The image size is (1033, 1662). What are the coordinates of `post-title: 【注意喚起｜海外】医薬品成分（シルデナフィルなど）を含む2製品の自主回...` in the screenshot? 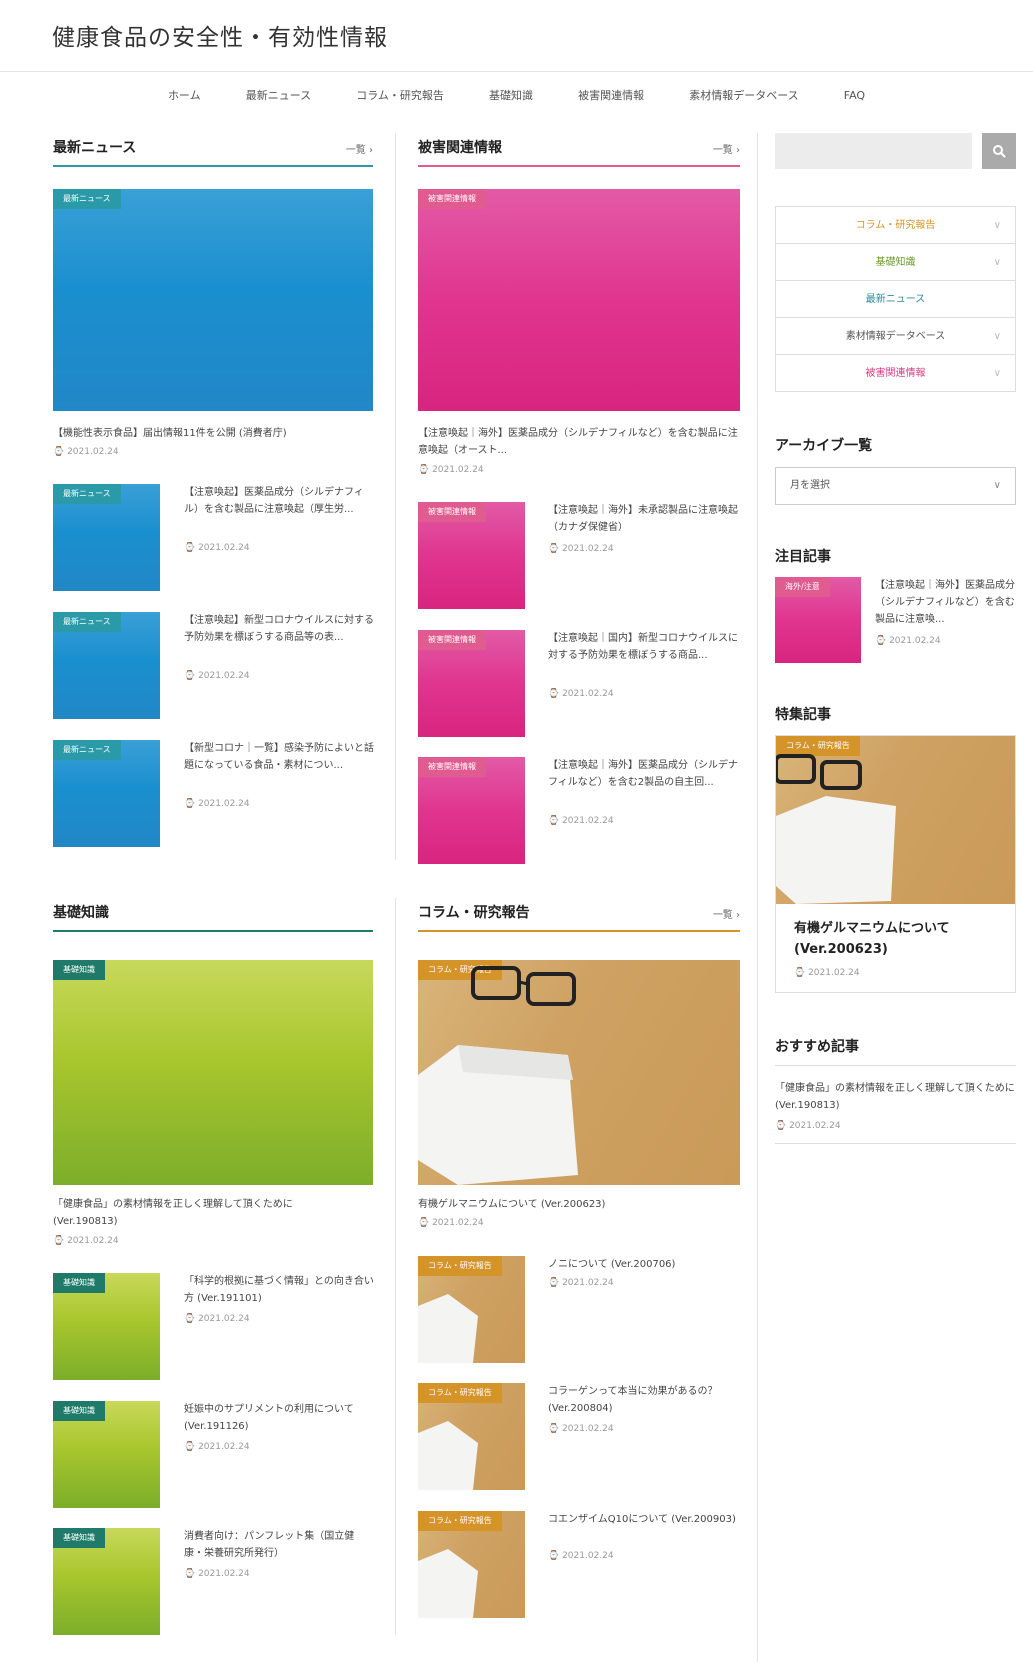 It's located at (644, 774).